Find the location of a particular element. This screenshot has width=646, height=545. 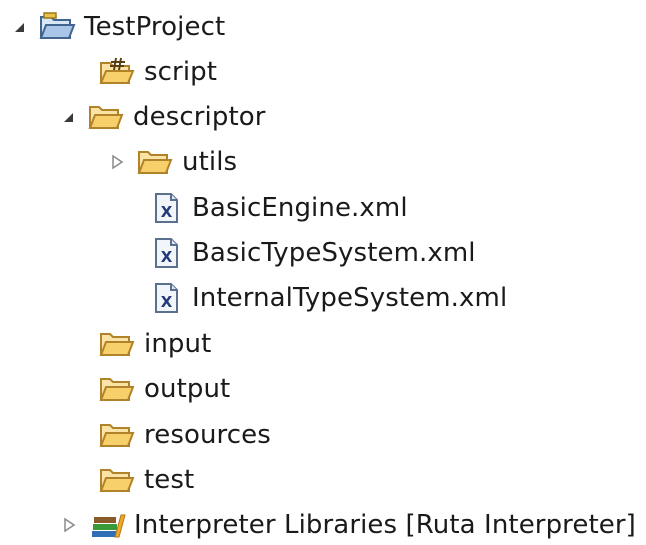

tree-item-input: input is located at coordinates (139, 344).